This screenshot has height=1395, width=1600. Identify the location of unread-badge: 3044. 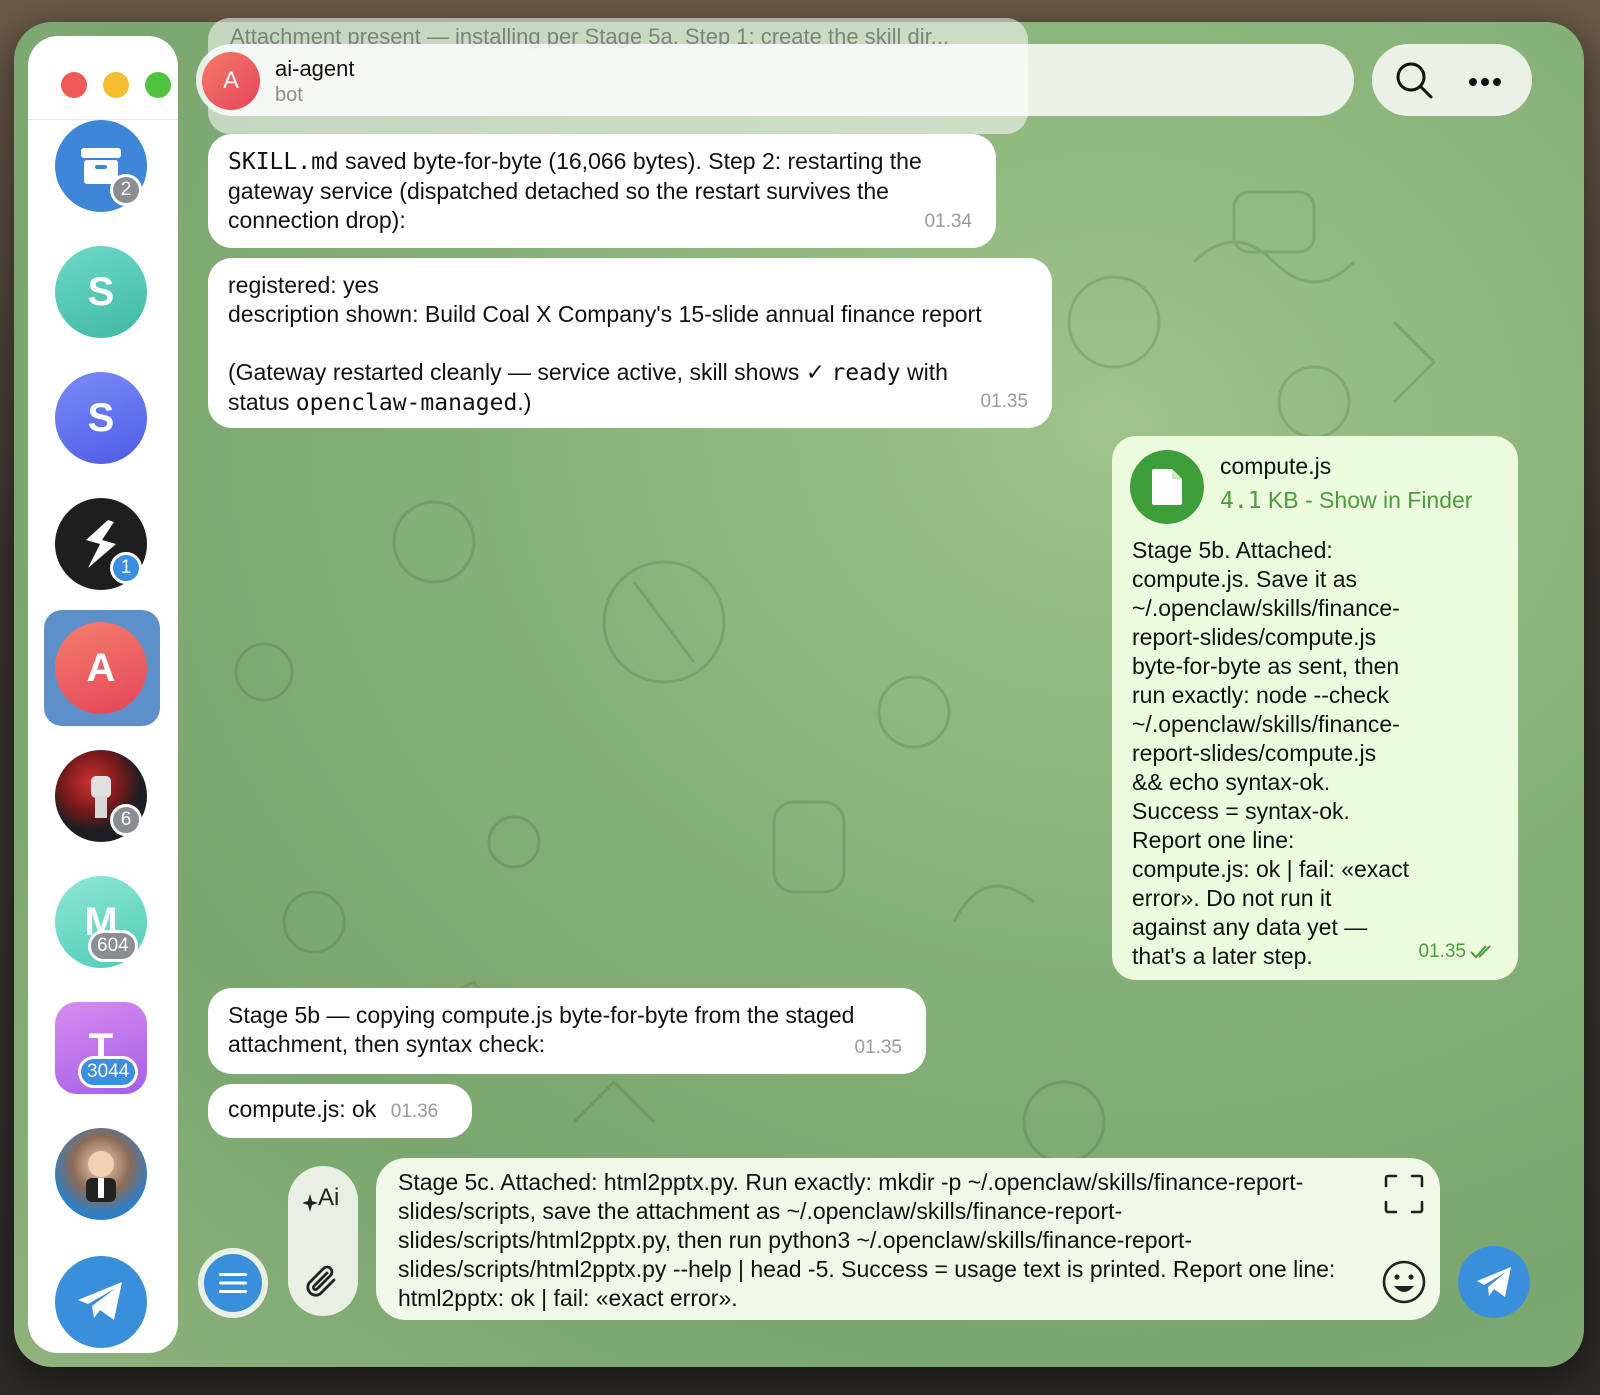
(108, 1072).